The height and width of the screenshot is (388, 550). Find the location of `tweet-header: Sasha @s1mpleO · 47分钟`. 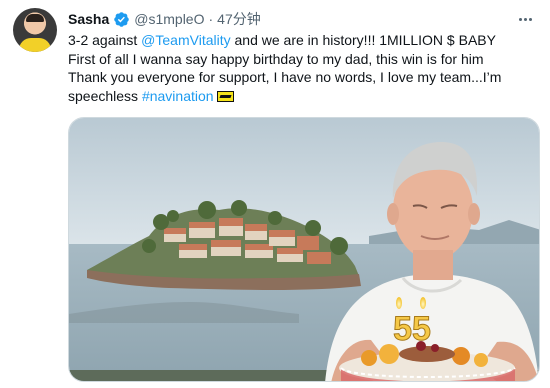

tweet-header: Sasha @s1mpleO · 47分钟 is located at coordinates (164, 19).